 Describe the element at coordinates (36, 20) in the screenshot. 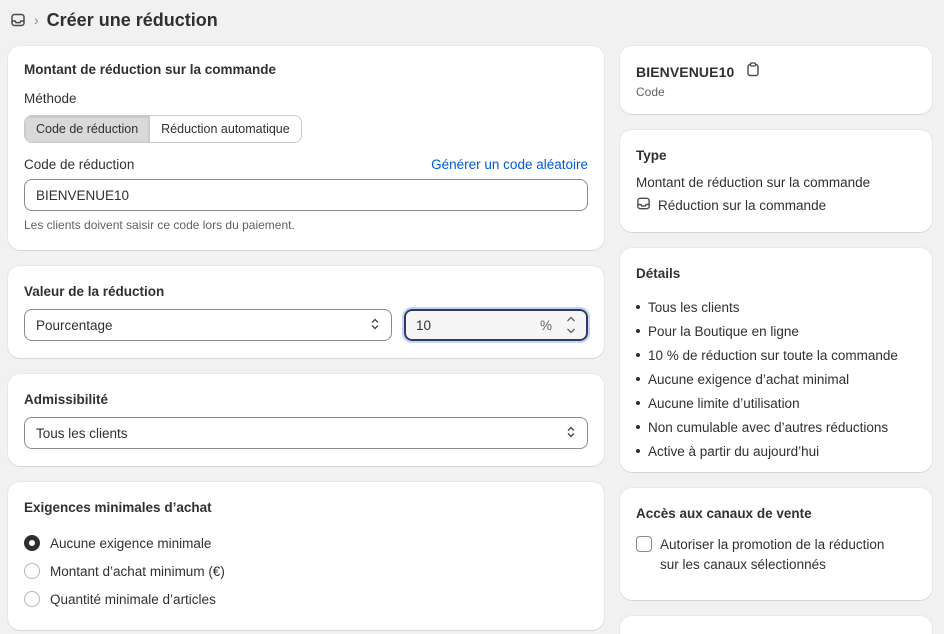

I see `chevron-right-icon: ›` at that location.